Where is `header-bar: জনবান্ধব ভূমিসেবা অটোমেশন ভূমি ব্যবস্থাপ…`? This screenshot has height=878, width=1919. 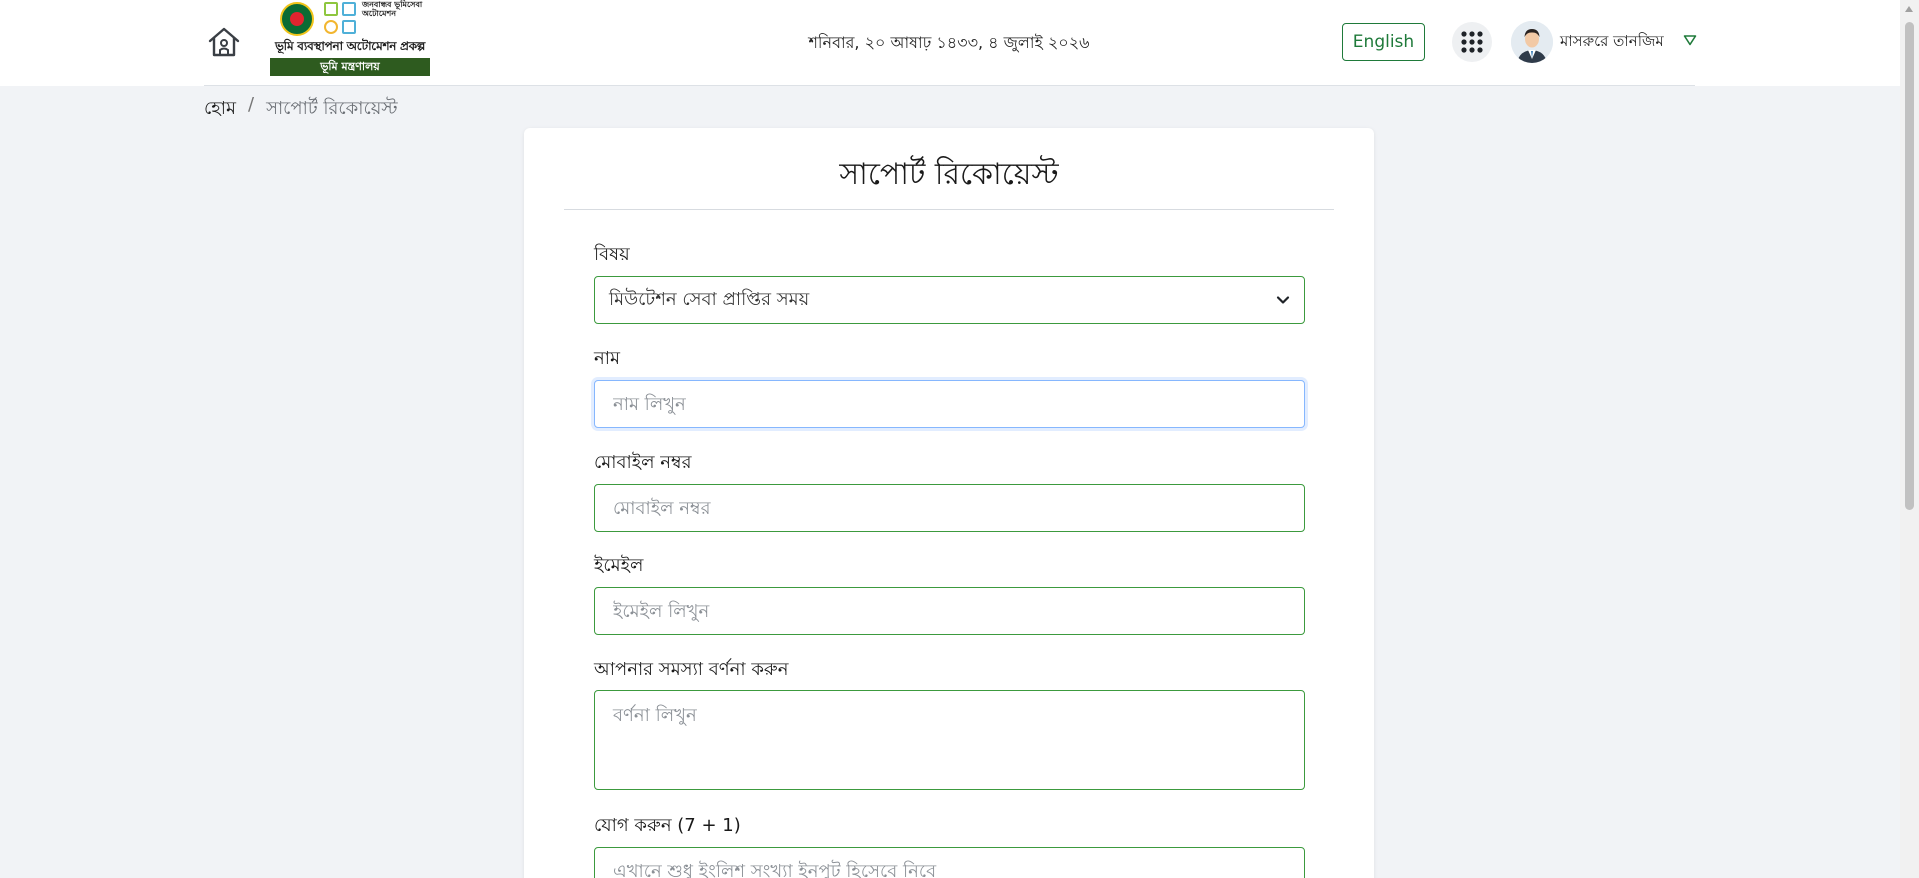 header-bar: জনবান্ধব ভূমিসেবা অটোমেশন ভূমি ব্যবস্থাপ… is located at coordinates (951, 43).